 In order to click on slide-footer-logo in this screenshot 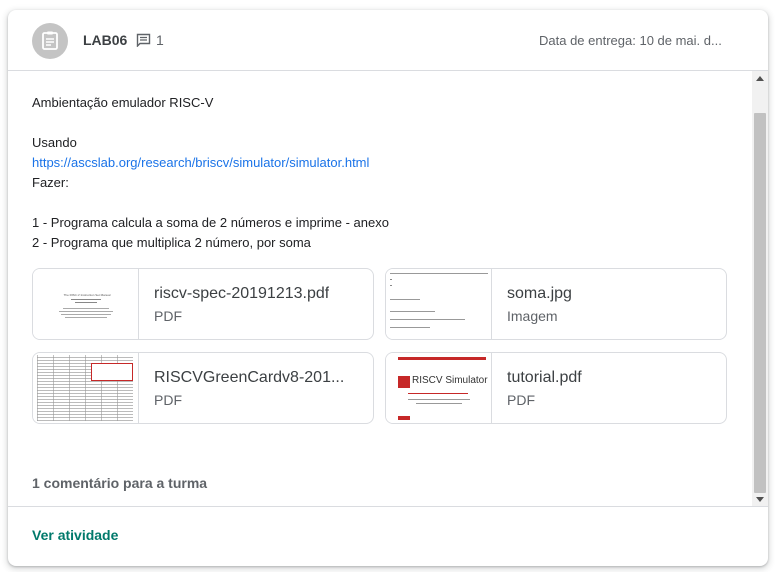, I will do `click(404, 418)`.